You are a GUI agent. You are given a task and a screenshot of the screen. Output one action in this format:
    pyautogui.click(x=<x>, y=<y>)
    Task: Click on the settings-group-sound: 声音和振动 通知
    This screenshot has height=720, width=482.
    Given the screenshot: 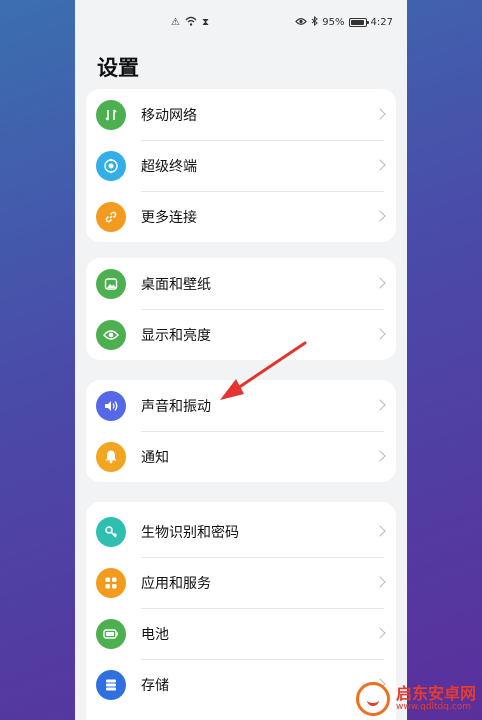 What is the action you would take?
    pyautogui.click(x=241, y=431)
    